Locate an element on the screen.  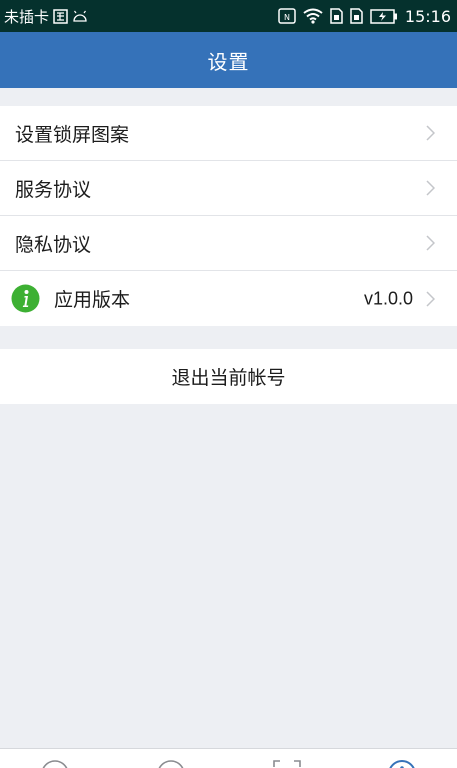
app-version-value: v1.0.0 is located at coordinates (388, 298).